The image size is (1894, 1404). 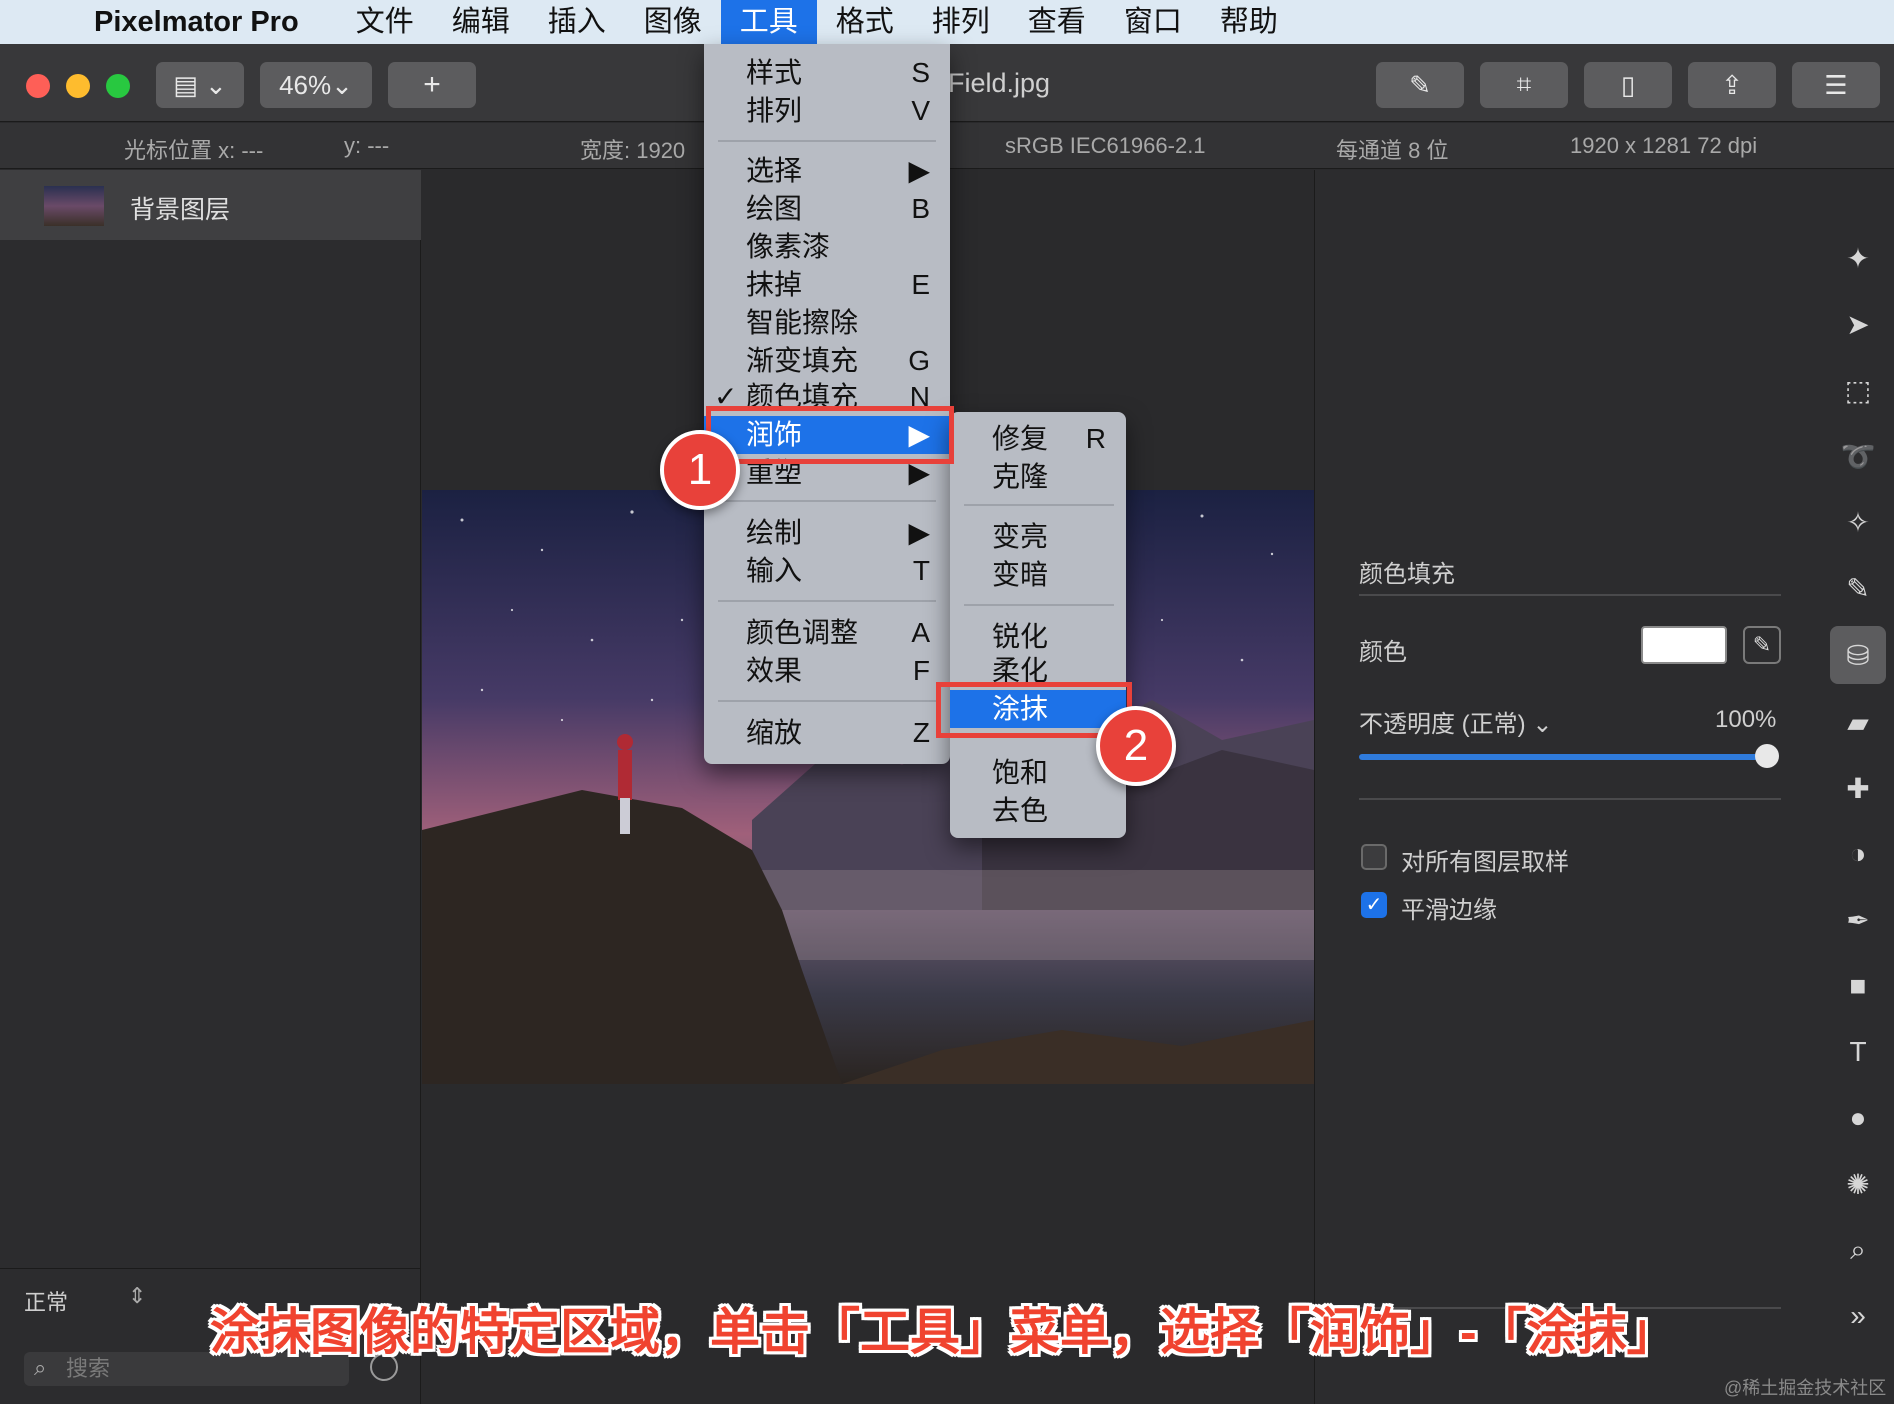 I want to click on image-size: 1920 x 1281 72 dpi, so click(x=1664, y=145).